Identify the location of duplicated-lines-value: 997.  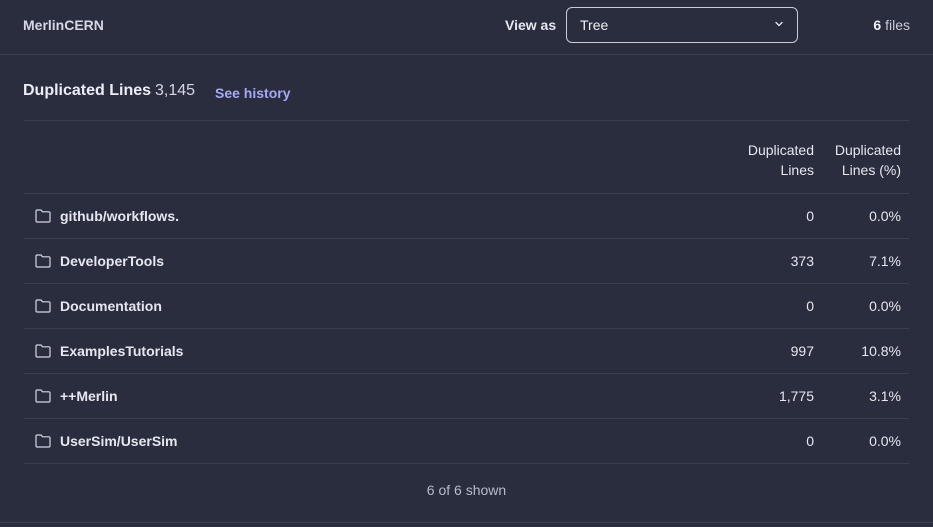
(802, 351).